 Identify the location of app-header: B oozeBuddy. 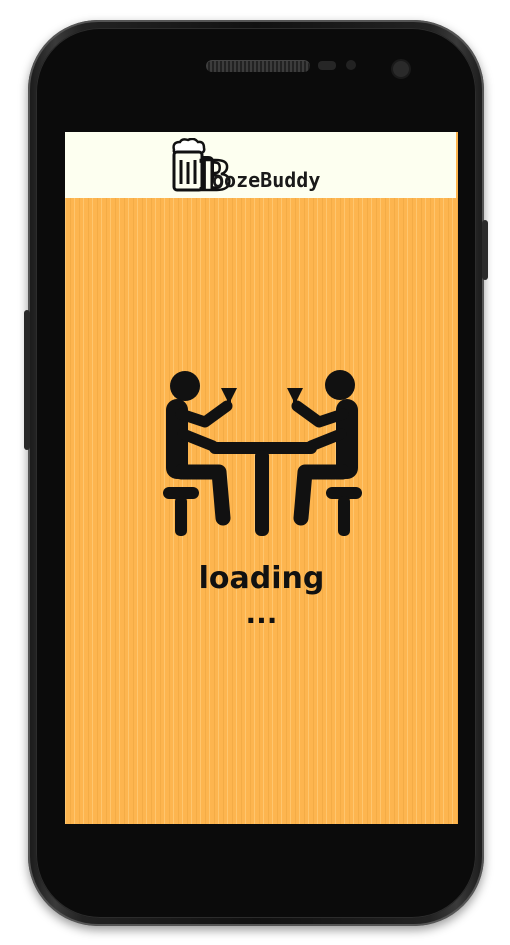
(260, 166).